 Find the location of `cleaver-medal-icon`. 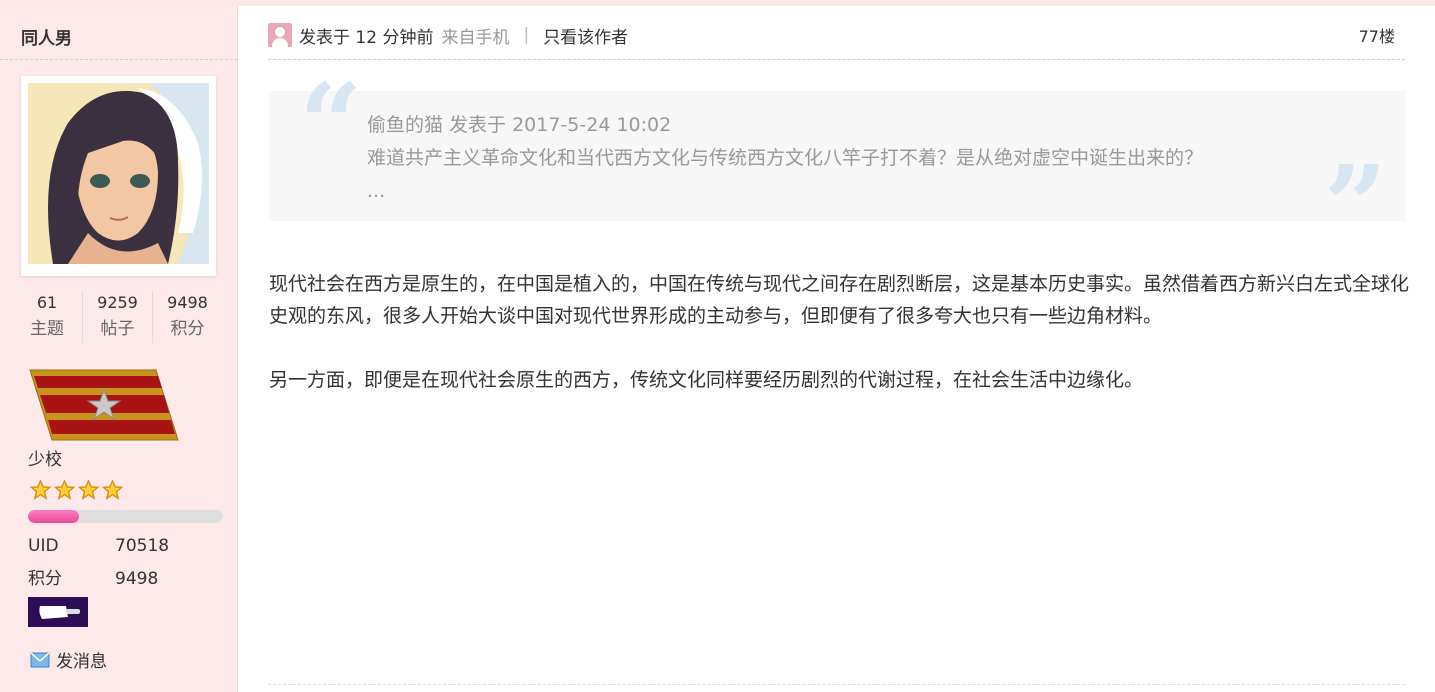

cleaver-medal-icon is located at coordinates (58, 612).